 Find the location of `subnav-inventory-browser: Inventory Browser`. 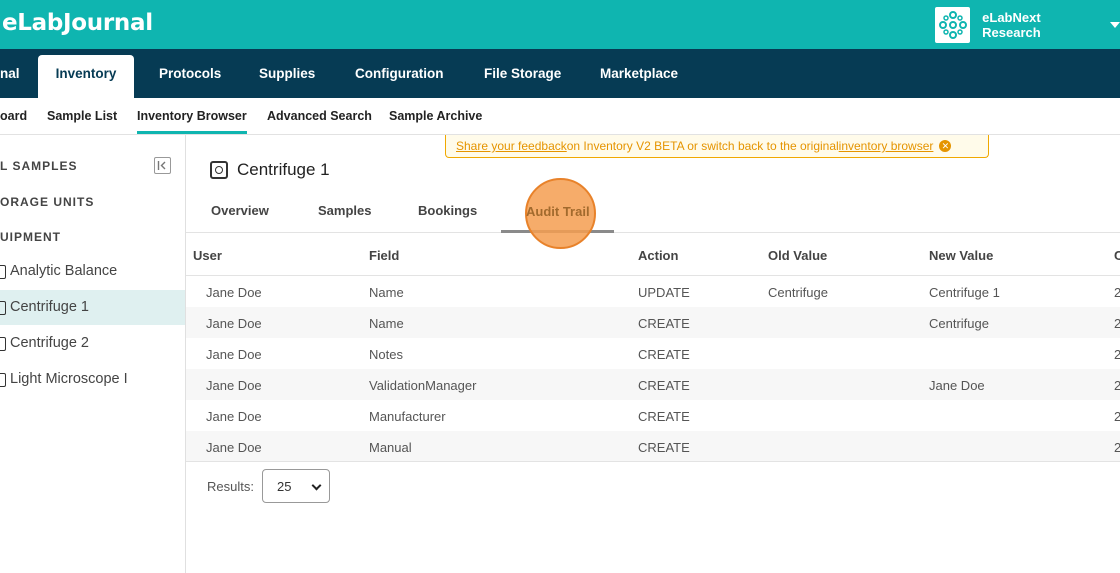

subnav-inventory-browser: Inventory Browser is located at coordinates (192, 121).